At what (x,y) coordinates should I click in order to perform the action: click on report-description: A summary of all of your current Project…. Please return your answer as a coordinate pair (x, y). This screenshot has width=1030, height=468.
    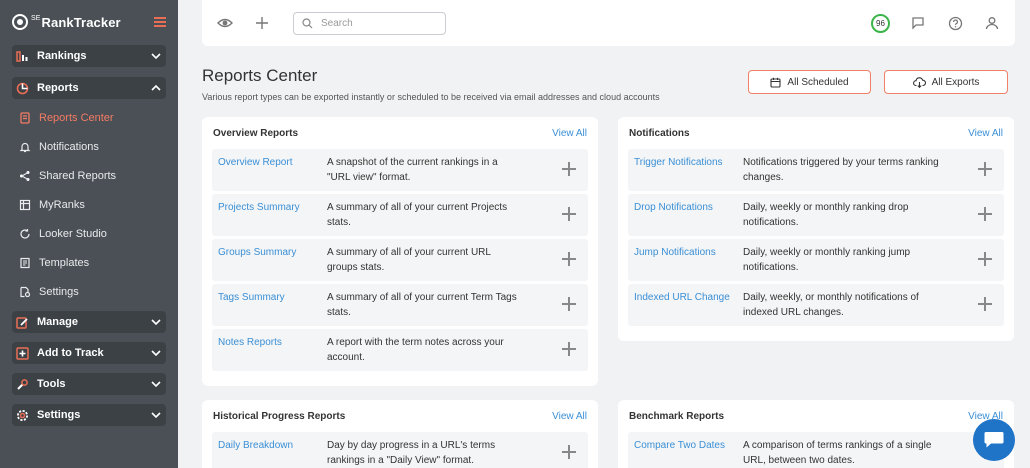
    Looking at the image, I should click on (417, 215).